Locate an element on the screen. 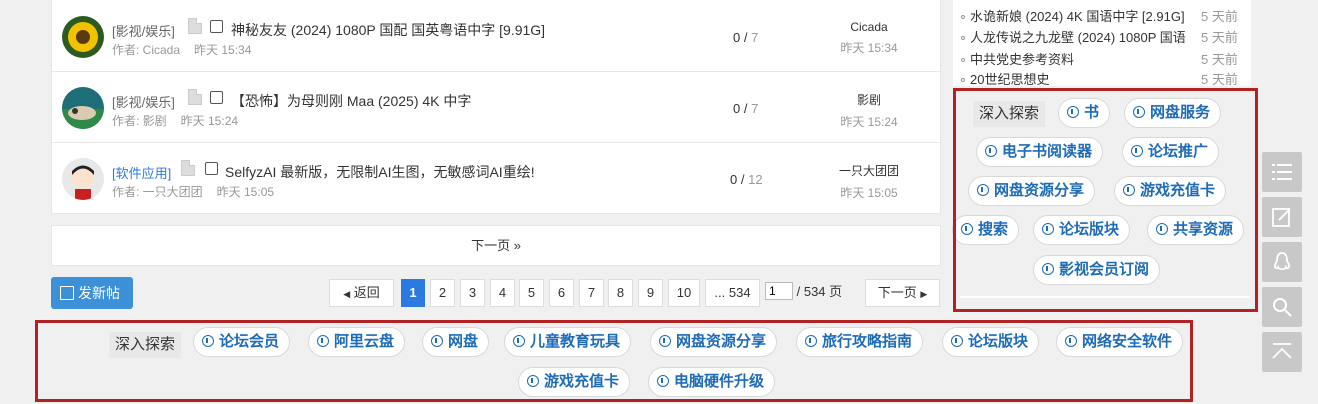 The image size is (1318, 404). list-item: 人龙传说之九龙壁 (2024) 1080P 国语 is located at coordinates (1073, 36).